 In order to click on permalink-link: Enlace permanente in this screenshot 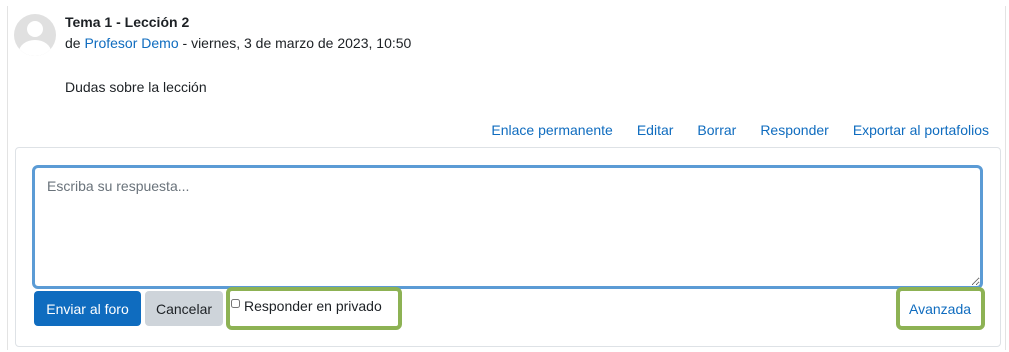, I will do `click(551, 130)`.